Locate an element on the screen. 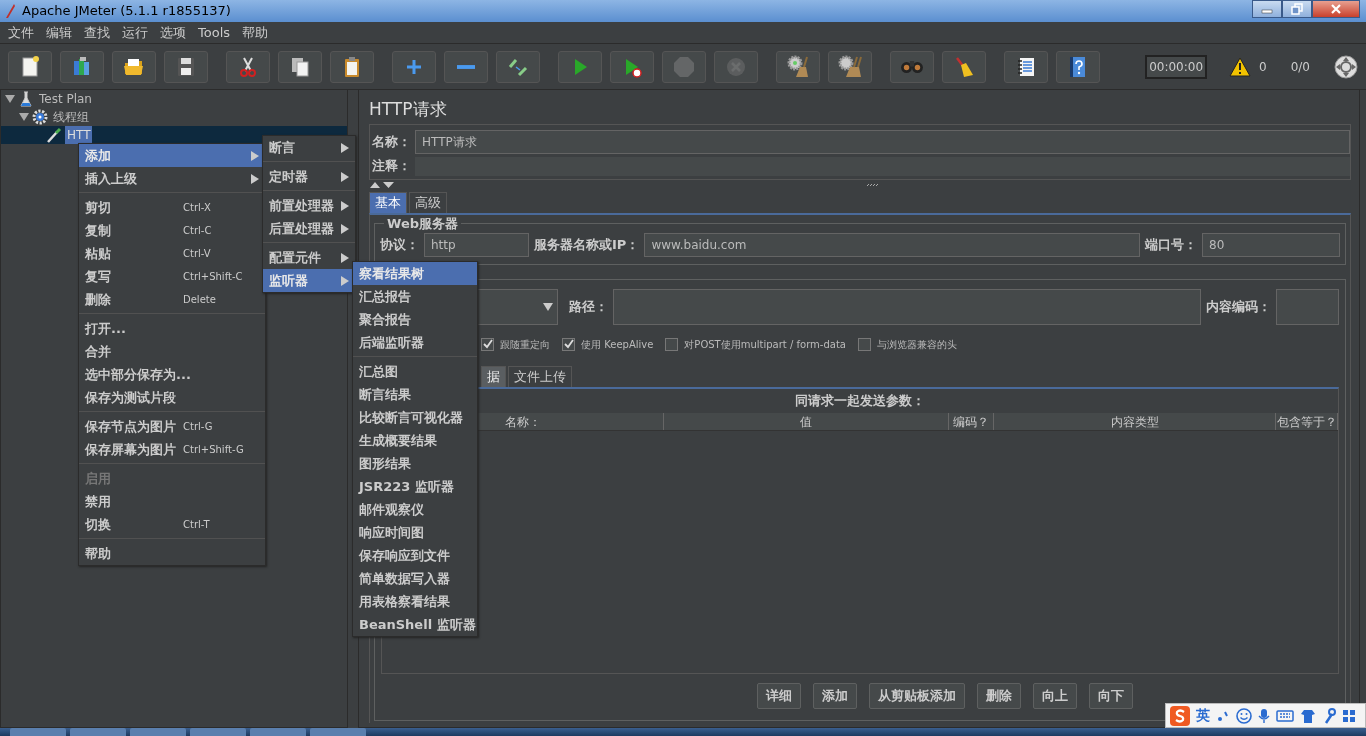  restore-button is located at coordinates (1297, 9).